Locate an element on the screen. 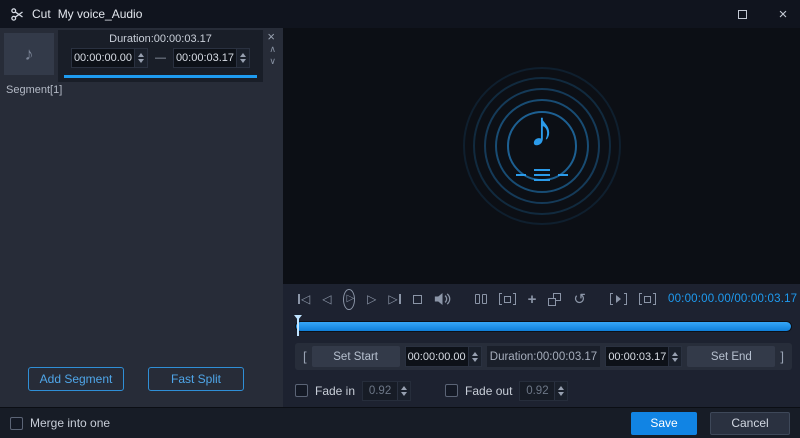 Image resolution: width=800 pixels, height=438 pixels. segment-start-field is located at coordinates (109, 58).